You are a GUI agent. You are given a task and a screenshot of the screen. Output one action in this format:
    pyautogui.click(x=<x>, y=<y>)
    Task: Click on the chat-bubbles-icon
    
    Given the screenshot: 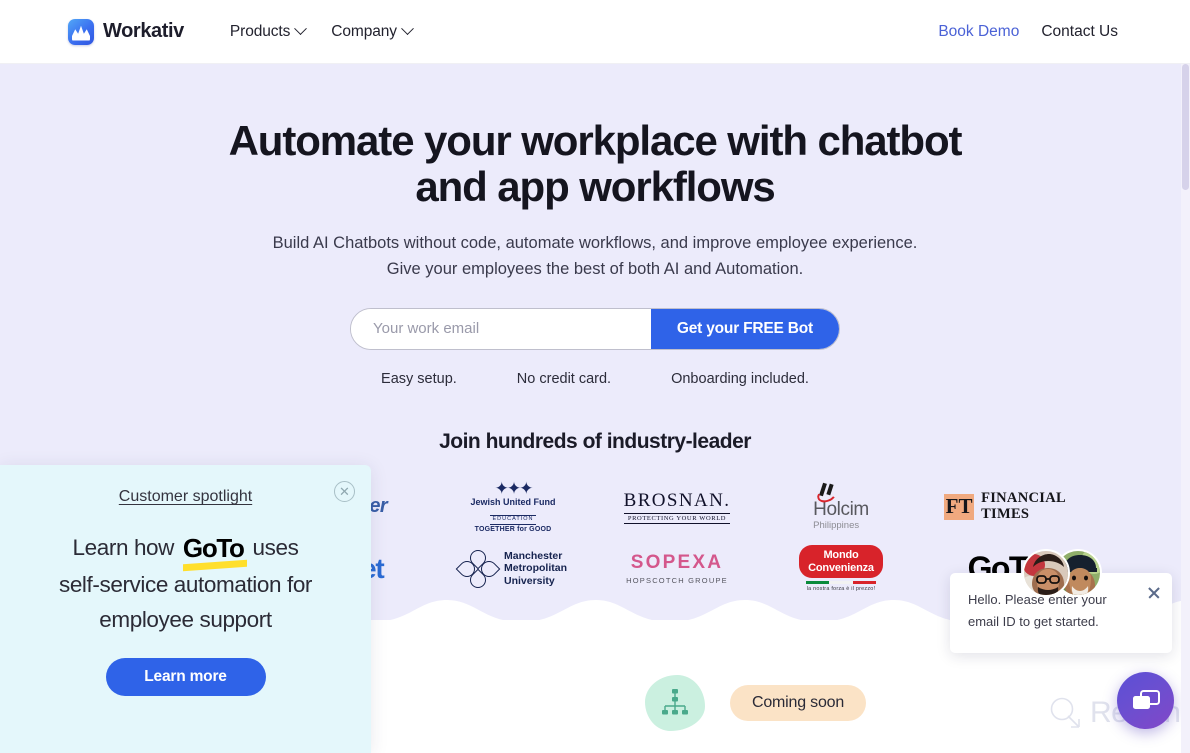 What is the action you would take?
    pyautogui.click(x=1146, y=699)
    